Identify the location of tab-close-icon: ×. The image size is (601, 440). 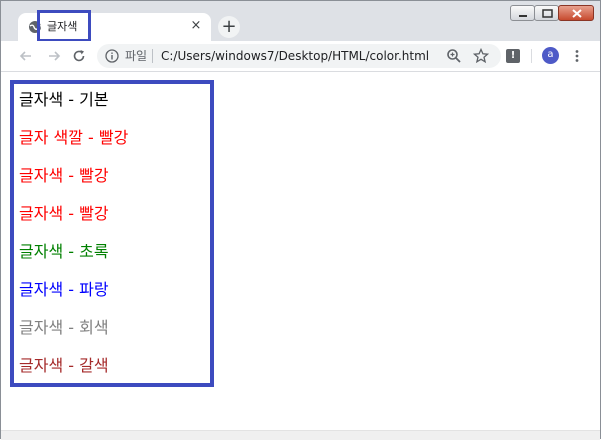
(196, 26).